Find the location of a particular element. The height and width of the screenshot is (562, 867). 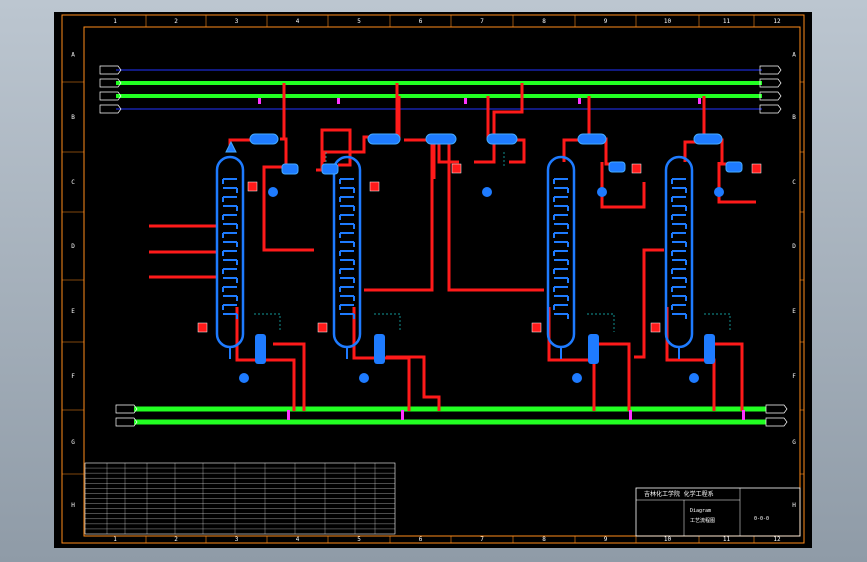

reboilers is located at coordinates (485, 349).